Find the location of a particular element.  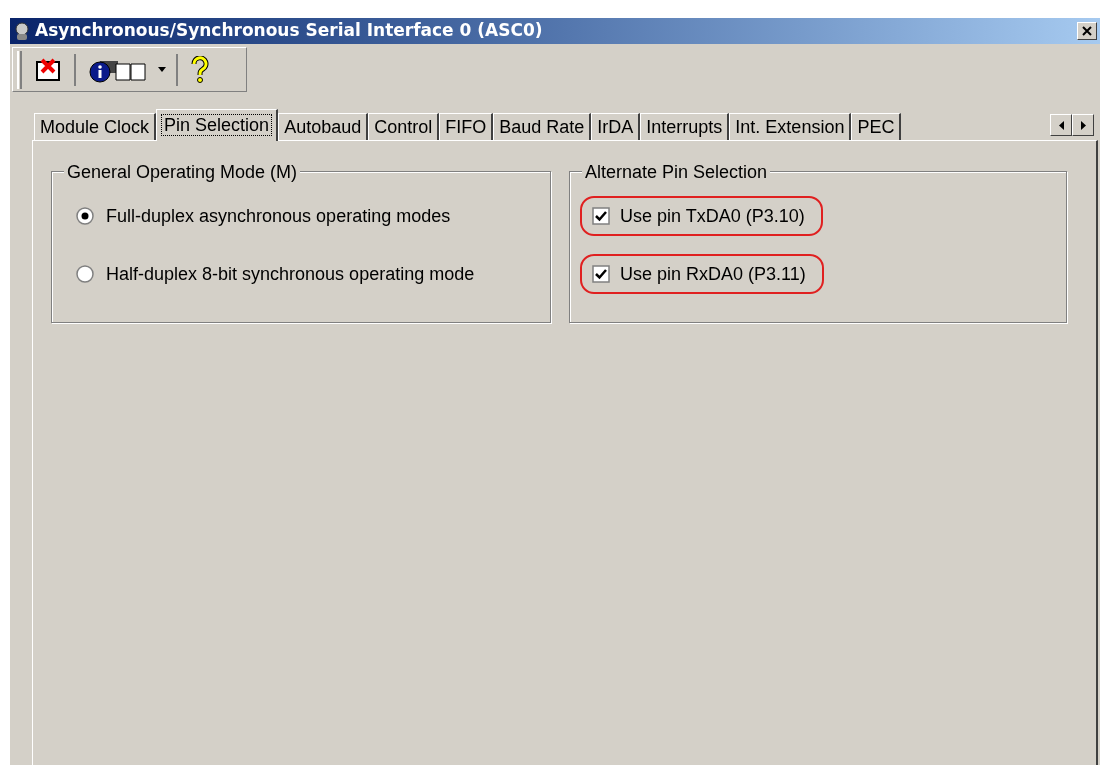

scroll-right-button is located at coordinates (1083, 125).